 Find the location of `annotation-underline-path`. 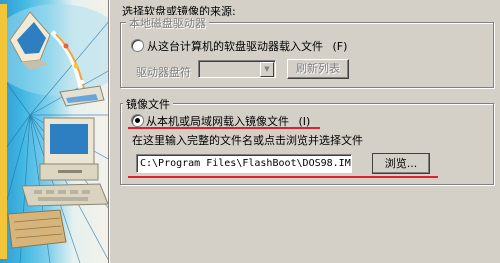

annotation-underline-path is located at coordinates (283, 177).